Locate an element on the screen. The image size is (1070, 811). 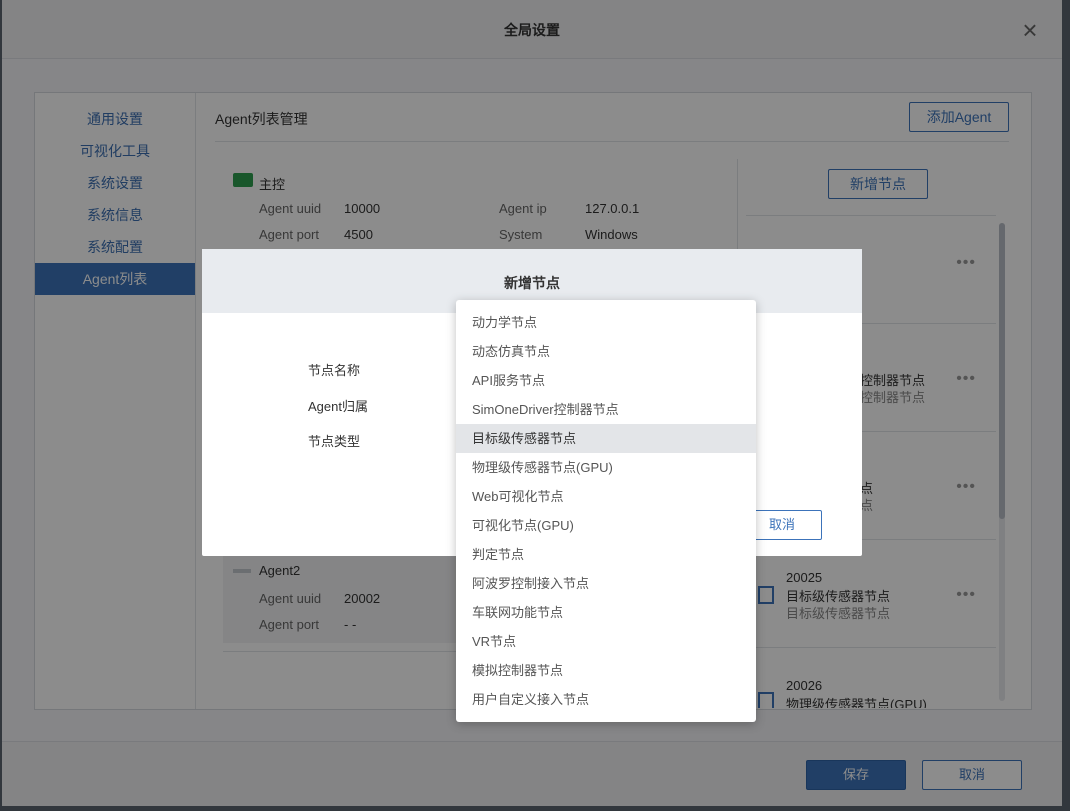
dropdown-option: 阿波罗控制接入节点 is located at coordinates (606, 583).